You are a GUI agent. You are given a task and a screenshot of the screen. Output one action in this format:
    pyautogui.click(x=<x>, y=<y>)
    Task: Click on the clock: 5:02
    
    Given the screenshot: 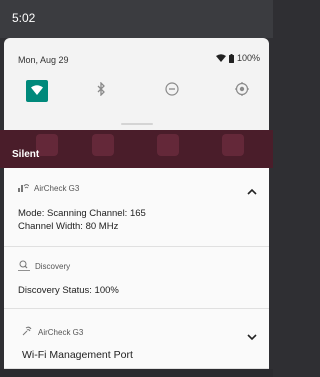 What is the action you would take?
    pyautogui.click(x=24, y=18)
    